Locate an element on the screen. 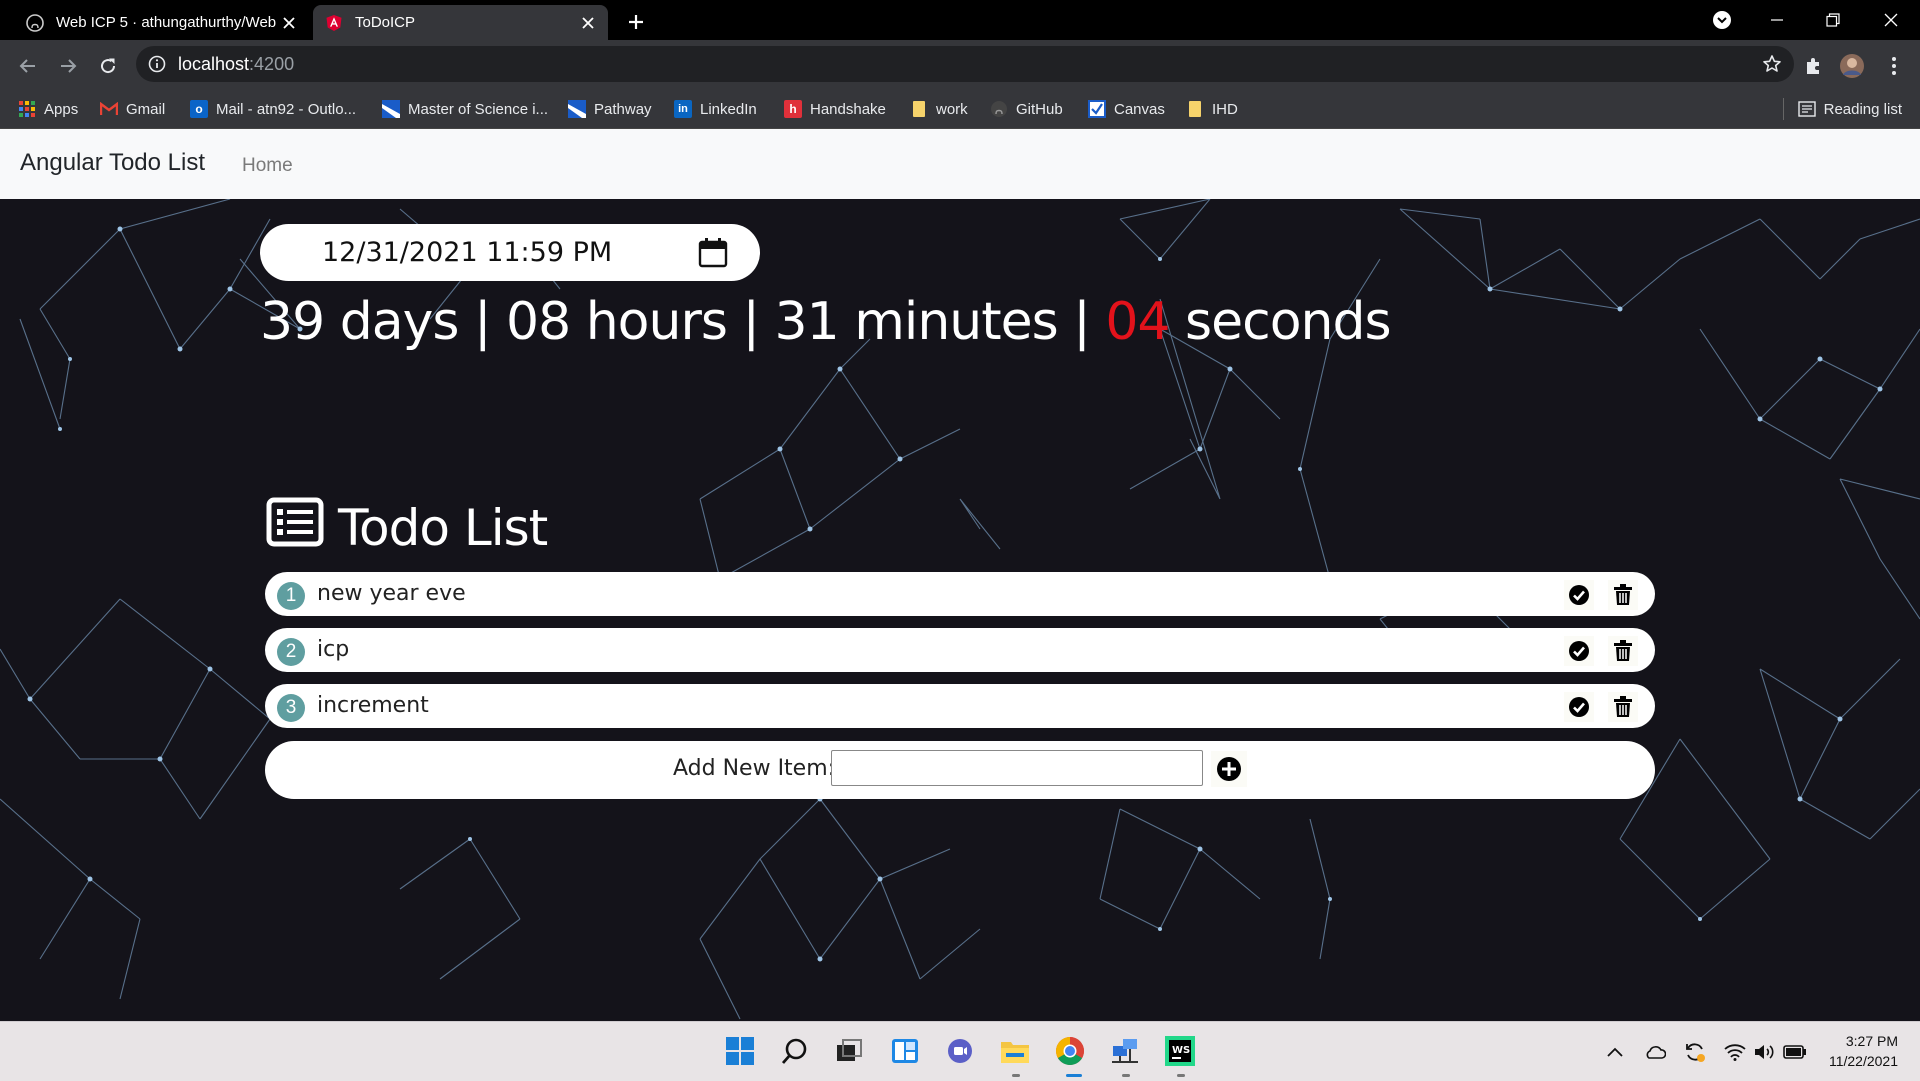 The width and height of the screenshot is (1920, 1081). url-text: localhost:4200 is located at coordinates (236, 64).